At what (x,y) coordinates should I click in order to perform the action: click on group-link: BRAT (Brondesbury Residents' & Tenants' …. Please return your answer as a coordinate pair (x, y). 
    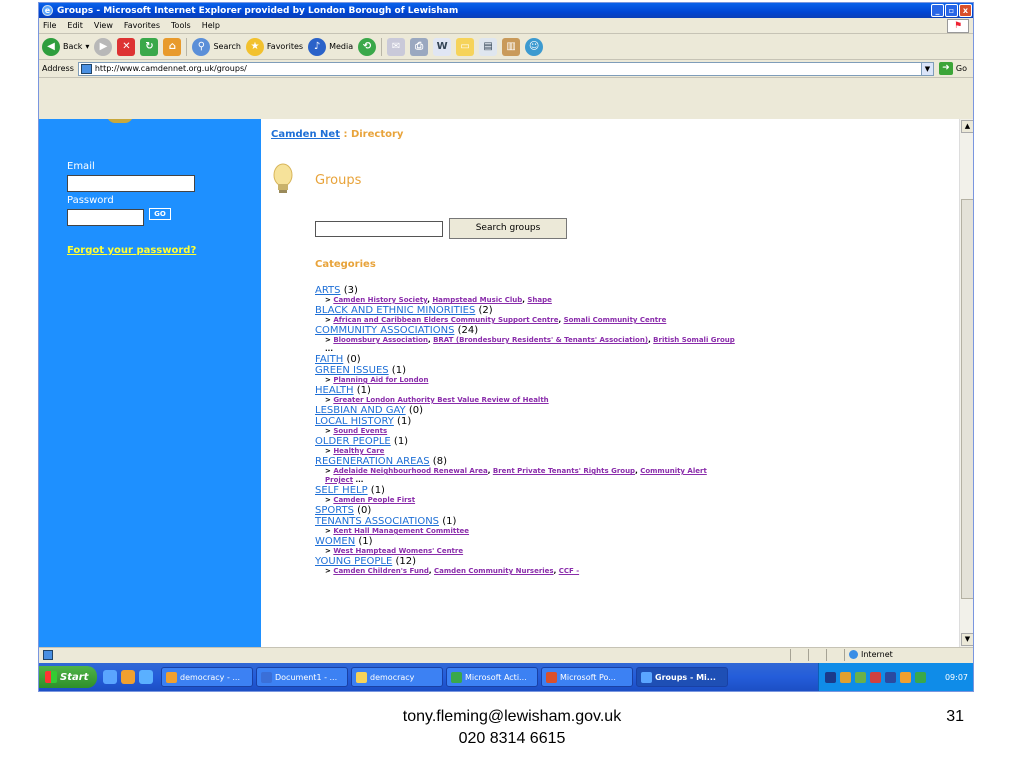
    Looking at the image, I should click on (540, 340).